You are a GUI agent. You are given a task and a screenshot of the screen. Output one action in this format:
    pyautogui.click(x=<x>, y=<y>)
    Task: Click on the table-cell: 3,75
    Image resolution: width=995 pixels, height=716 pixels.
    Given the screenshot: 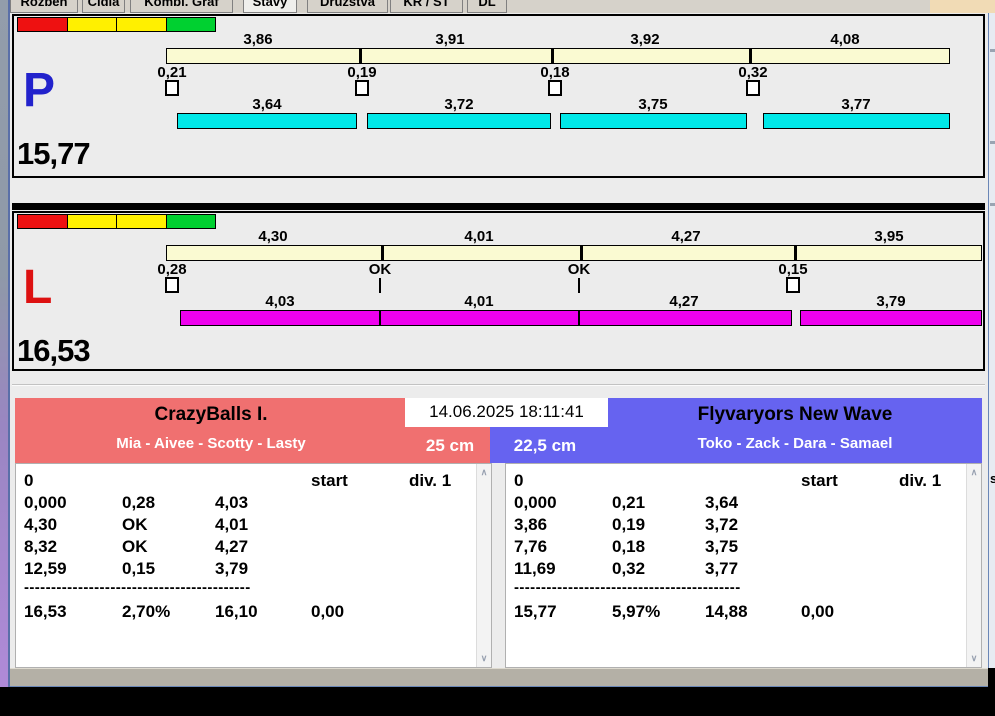 What is the action you would take?
    pyautogui.click(x=722, y=546)
    